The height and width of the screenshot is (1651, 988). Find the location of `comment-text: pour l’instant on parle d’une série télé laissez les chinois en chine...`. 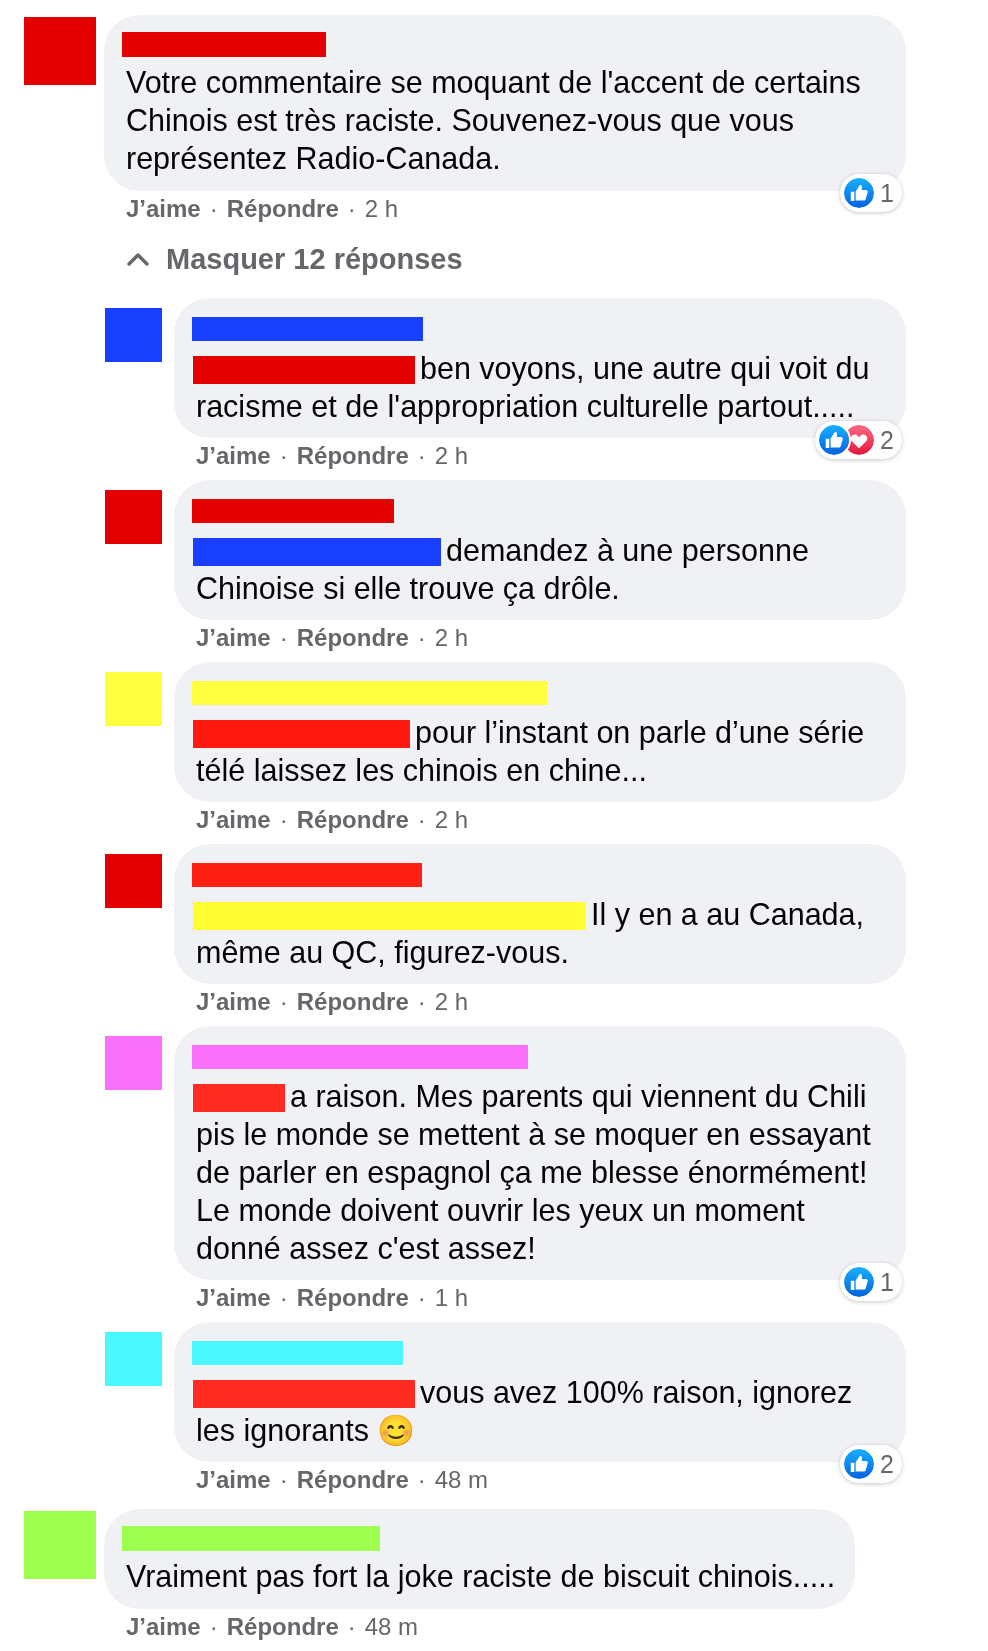

comment-text: pour l’instant on parle d’une série télé laissez les chinois en chine... is located at coordinates (530, 751).